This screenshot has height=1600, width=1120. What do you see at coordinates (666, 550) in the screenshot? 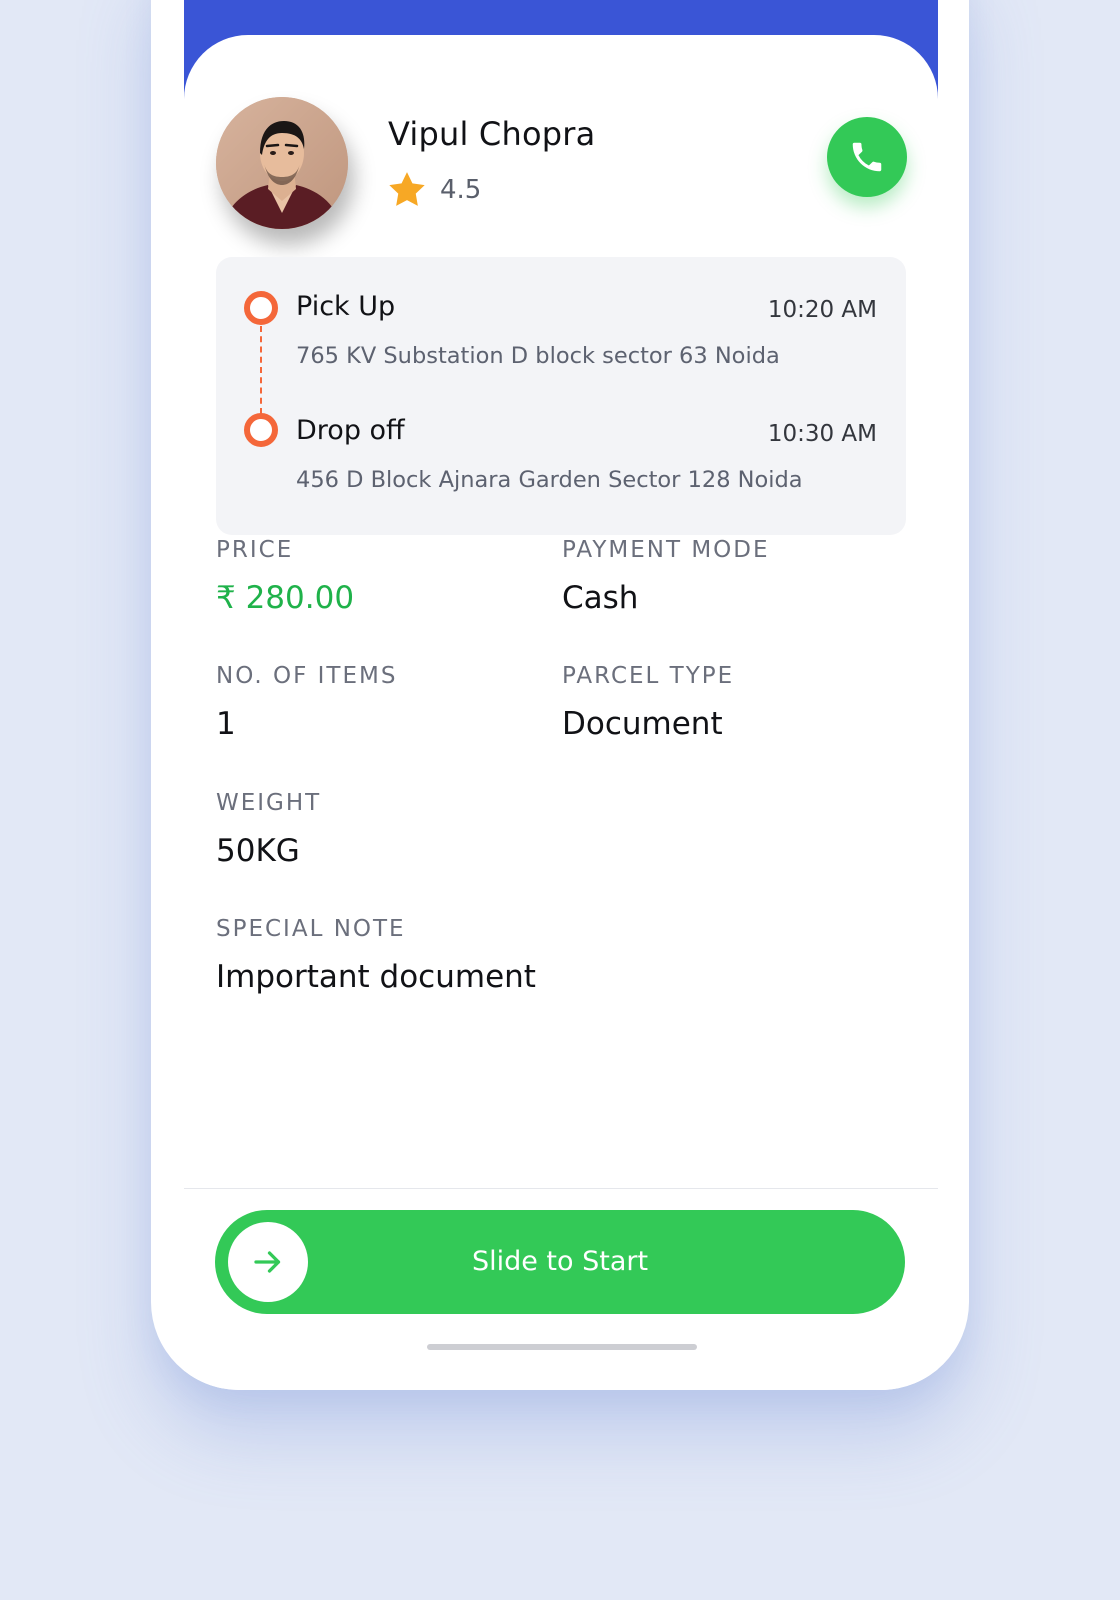
I see `payment-mode-label: PAYMENT MODE` at bounding box center [666, 550].